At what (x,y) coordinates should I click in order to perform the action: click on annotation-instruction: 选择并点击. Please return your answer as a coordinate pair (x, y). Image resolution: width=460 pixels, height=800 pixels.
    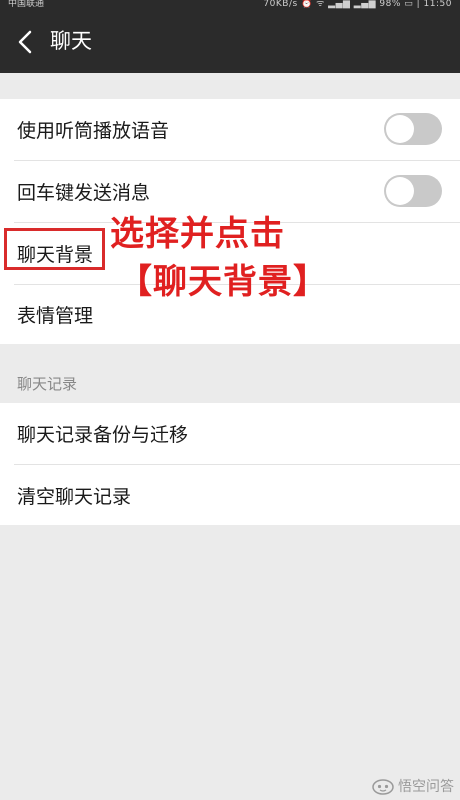
    Looking at the image, I should click on (197, 234).